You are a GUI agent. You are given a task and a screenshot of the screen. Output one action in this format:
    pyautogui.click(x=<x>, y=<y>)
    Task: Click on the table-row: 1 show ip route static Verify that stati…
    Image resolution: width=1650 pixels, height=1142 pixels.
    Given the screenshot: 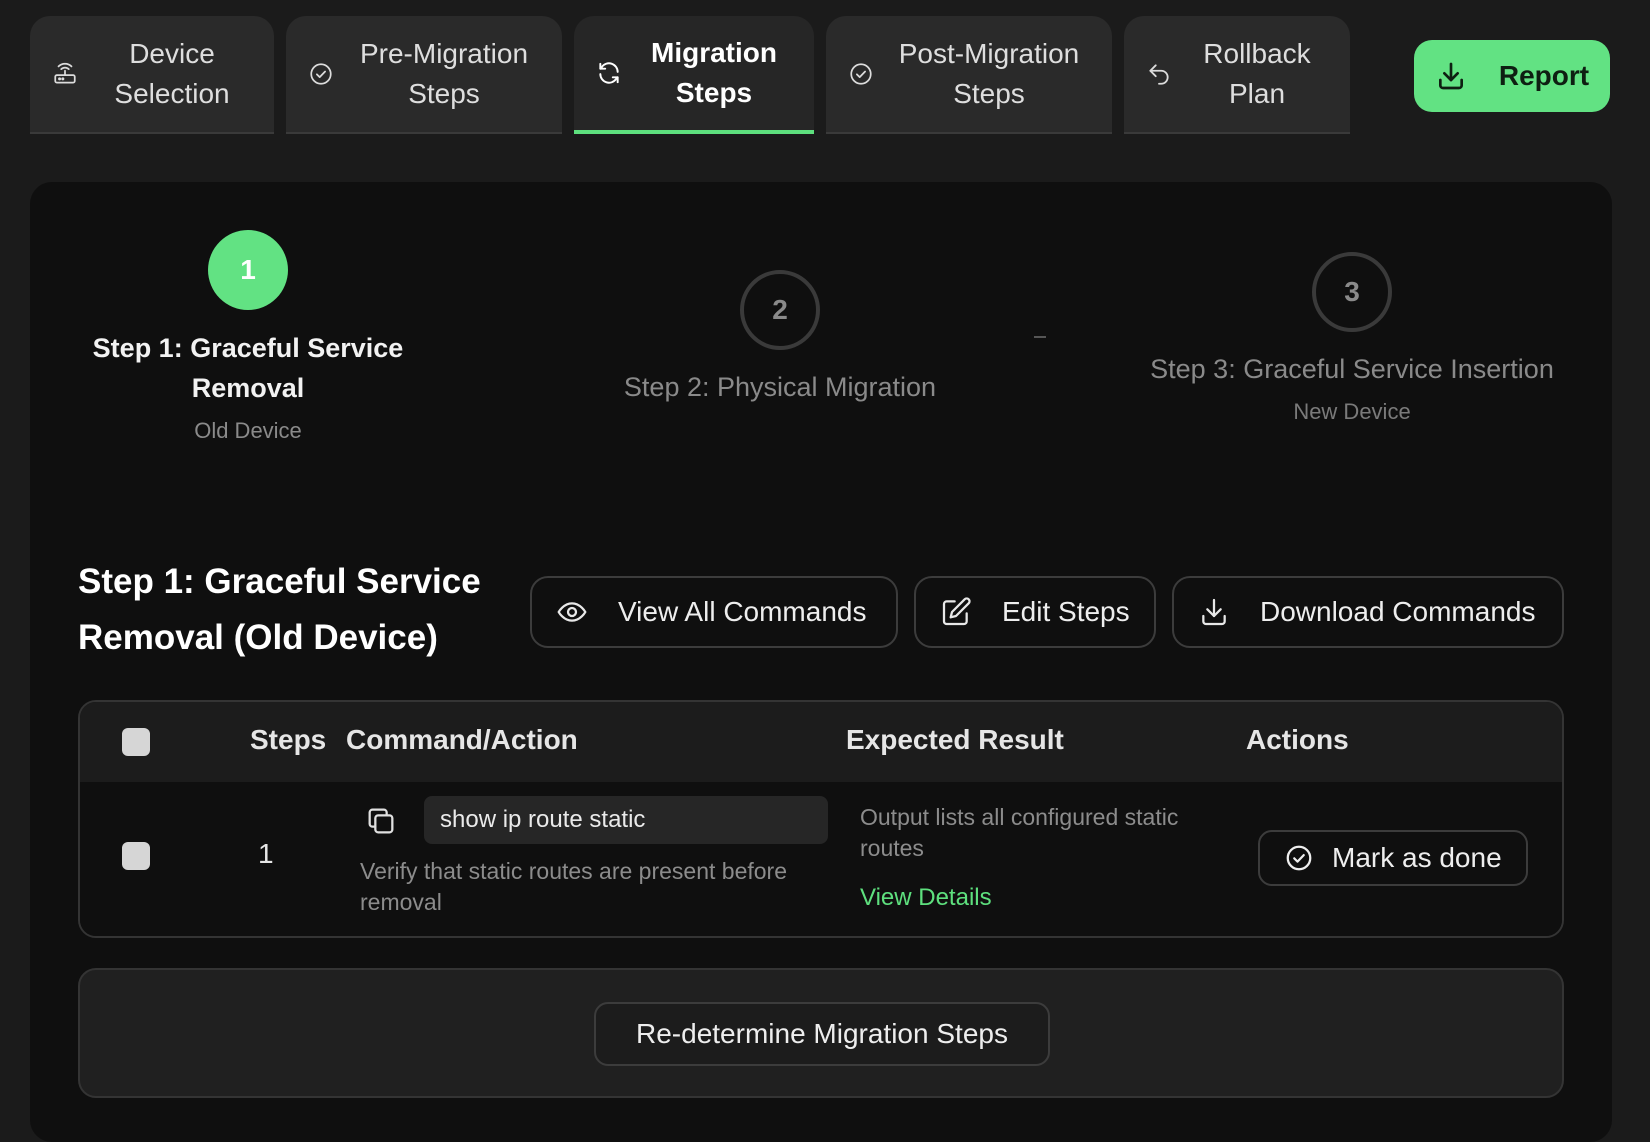 What is the action you would take?
    pyautogui.click(x=821, y=859)
    